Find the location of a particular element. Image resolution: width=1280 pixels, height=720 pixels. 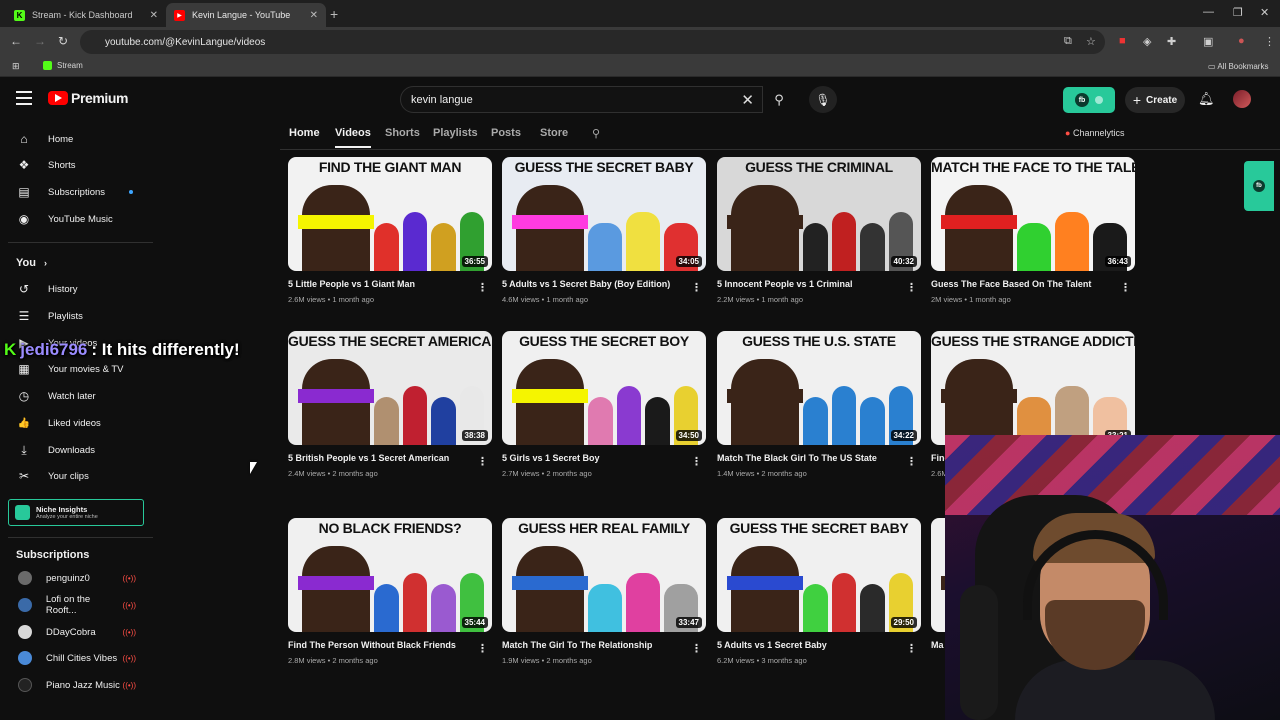

sidepanel-icon: ▣ is located at coordinates (1208, 41).